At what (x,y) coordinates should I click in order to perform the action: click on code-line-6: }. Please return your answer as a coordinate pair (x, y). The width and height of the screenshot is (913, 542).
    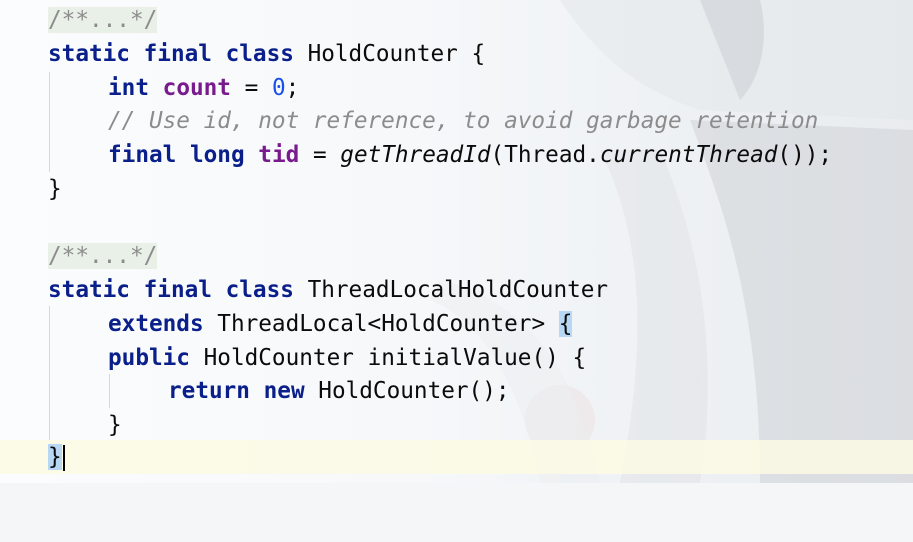
    Looking at the image, I should click on (456, 189).